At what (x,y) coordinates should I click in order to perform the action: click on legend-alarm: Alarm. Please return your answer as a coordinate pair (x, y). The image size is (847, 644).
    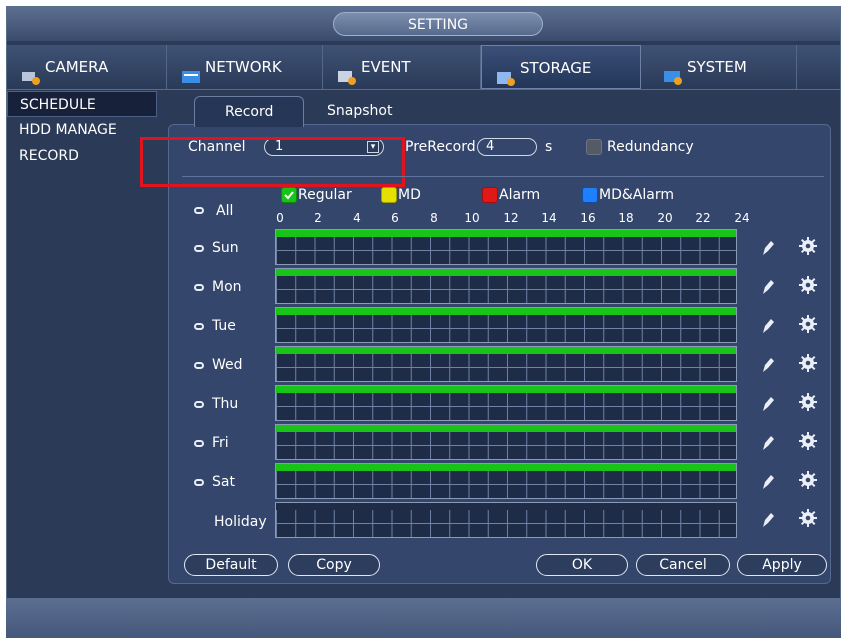
    Looking at the image, I should click on (520, 195).